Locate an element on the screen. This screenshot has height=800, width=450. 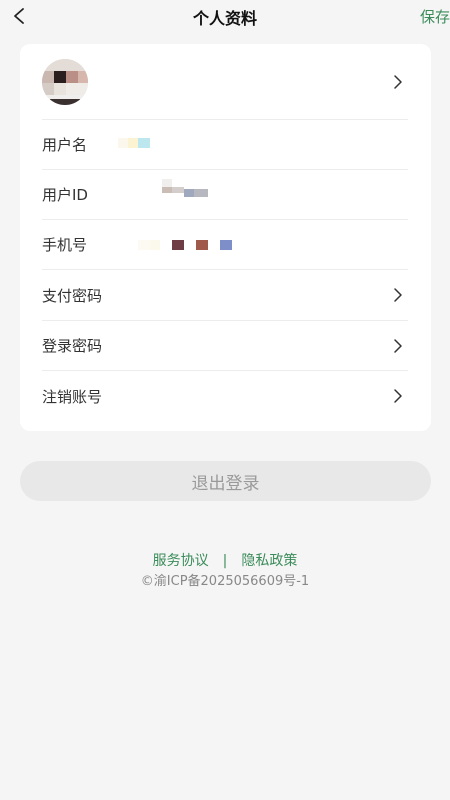
payment-password-label: 支付密码 is located at coordinates (72, 295).